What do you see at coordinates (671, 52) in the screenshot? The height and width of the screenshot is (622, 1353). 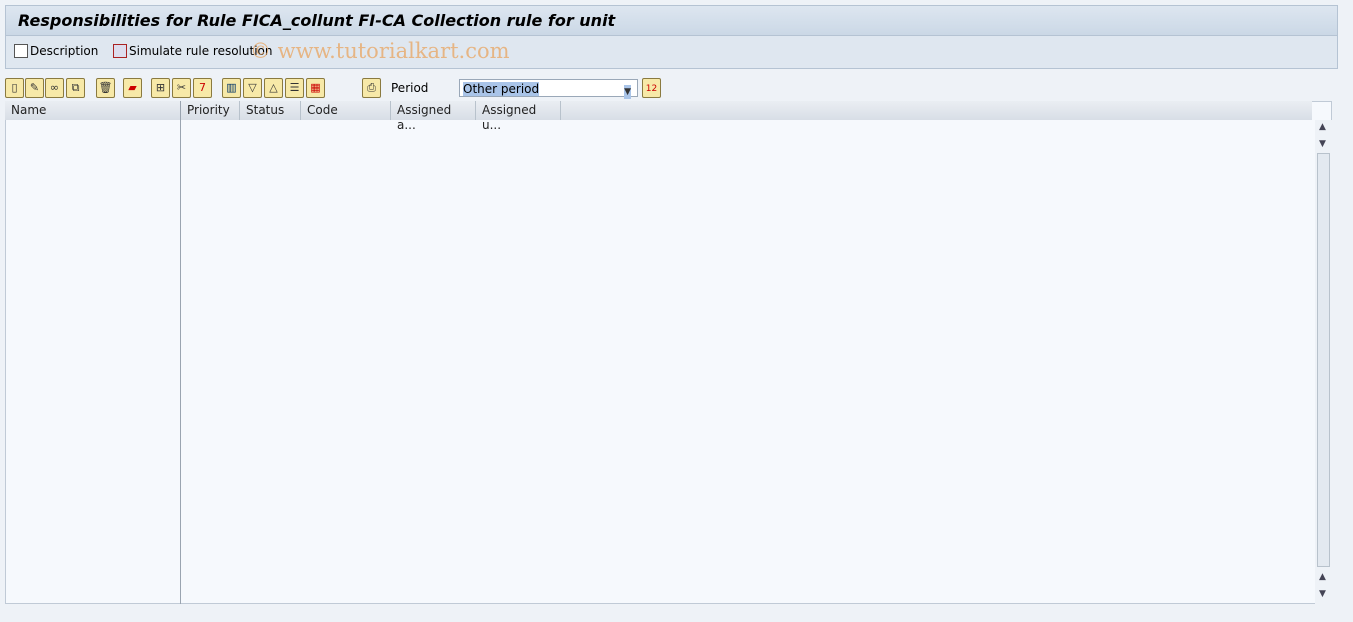 I see `application-toolbar: Description Simulate rule resolution` at bounding box center [671, 52].